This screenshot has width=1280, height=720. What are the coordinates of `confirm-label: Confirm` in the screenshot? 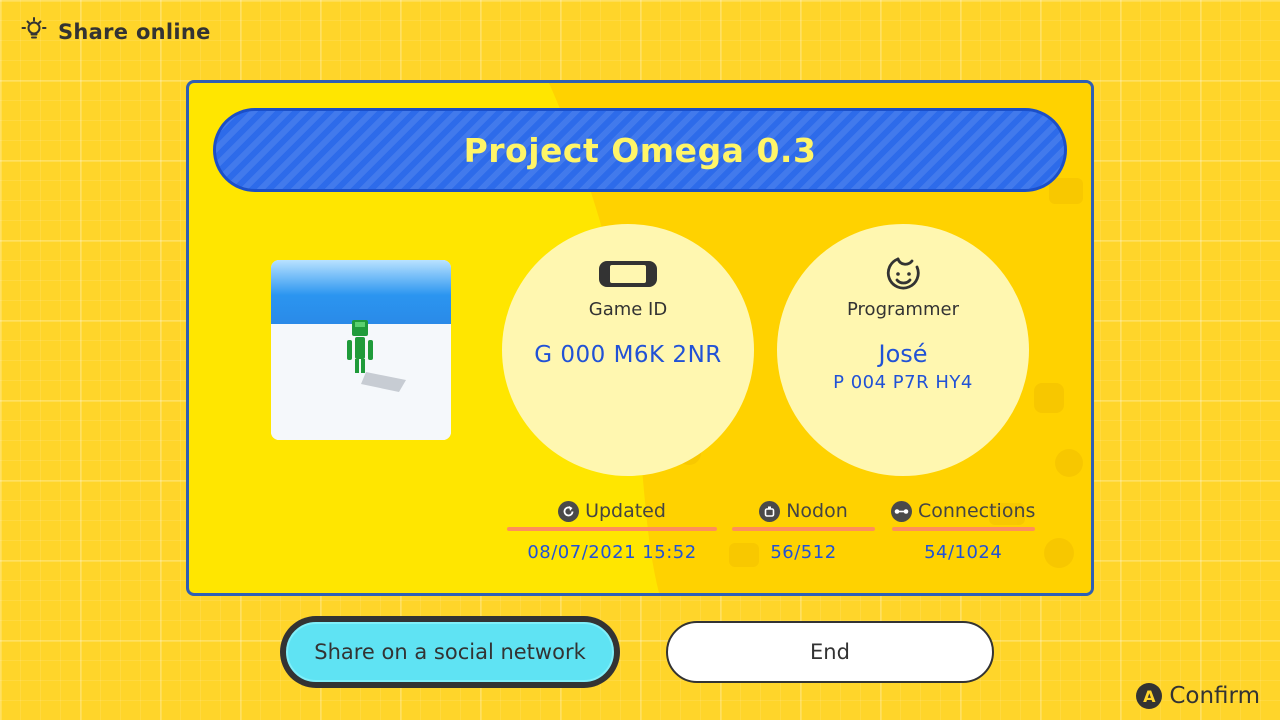 It's located at (1214, 696).